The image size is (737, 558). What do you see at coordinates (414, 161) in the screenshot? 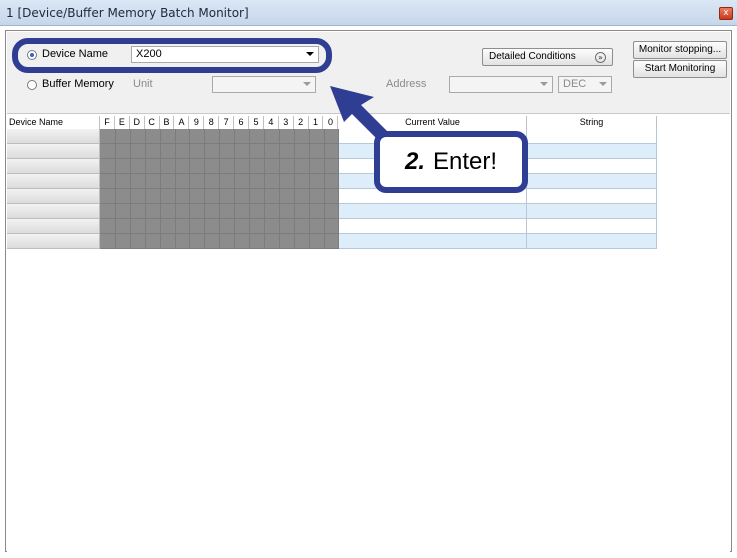
I see `step-number: 2.` at bounding box center [414, 161].